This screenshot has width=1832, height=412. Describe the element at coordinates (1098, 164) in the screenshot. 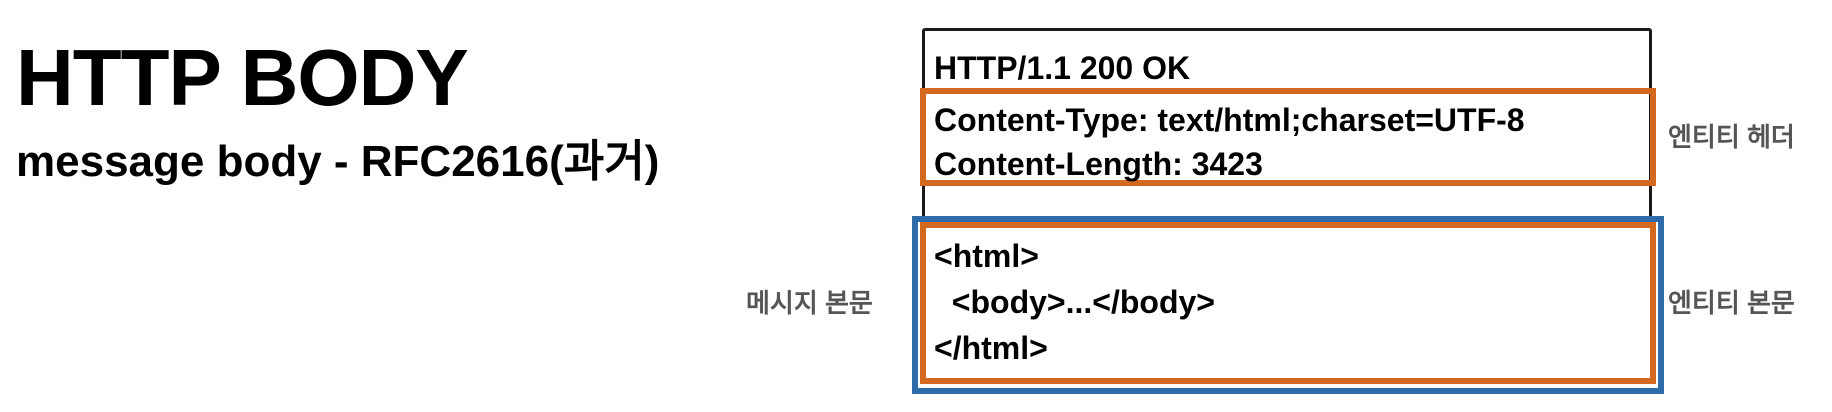

I see `header-line-content-length: Content-Length: 3423` at that location.